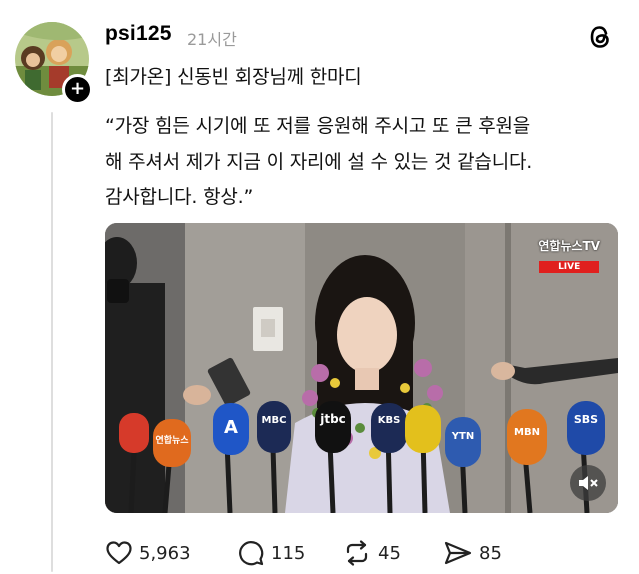 The height and width of the screenshot is (574, 639). Describe the element at coordinates (119, 553) in the screenshot. I see `heart-icon` at that location.